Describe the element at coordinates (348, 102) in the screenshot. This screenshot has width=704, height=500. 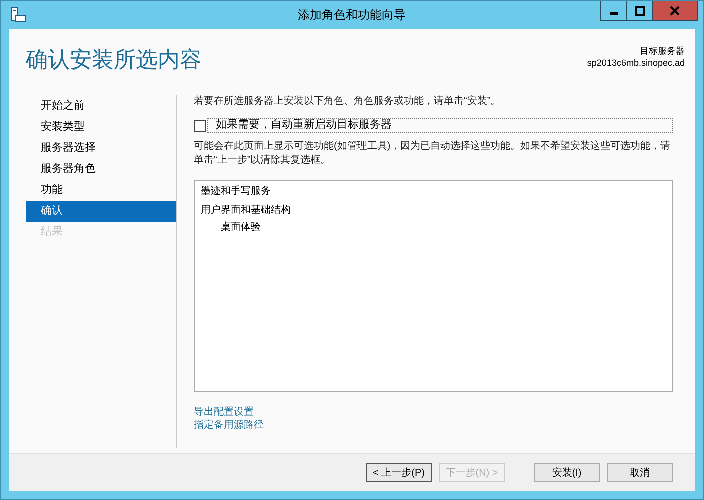
I see `instruction-text: 若要在所选服务器上安装以下角色、角色服务或功能，请单击“安装”。` at that location.